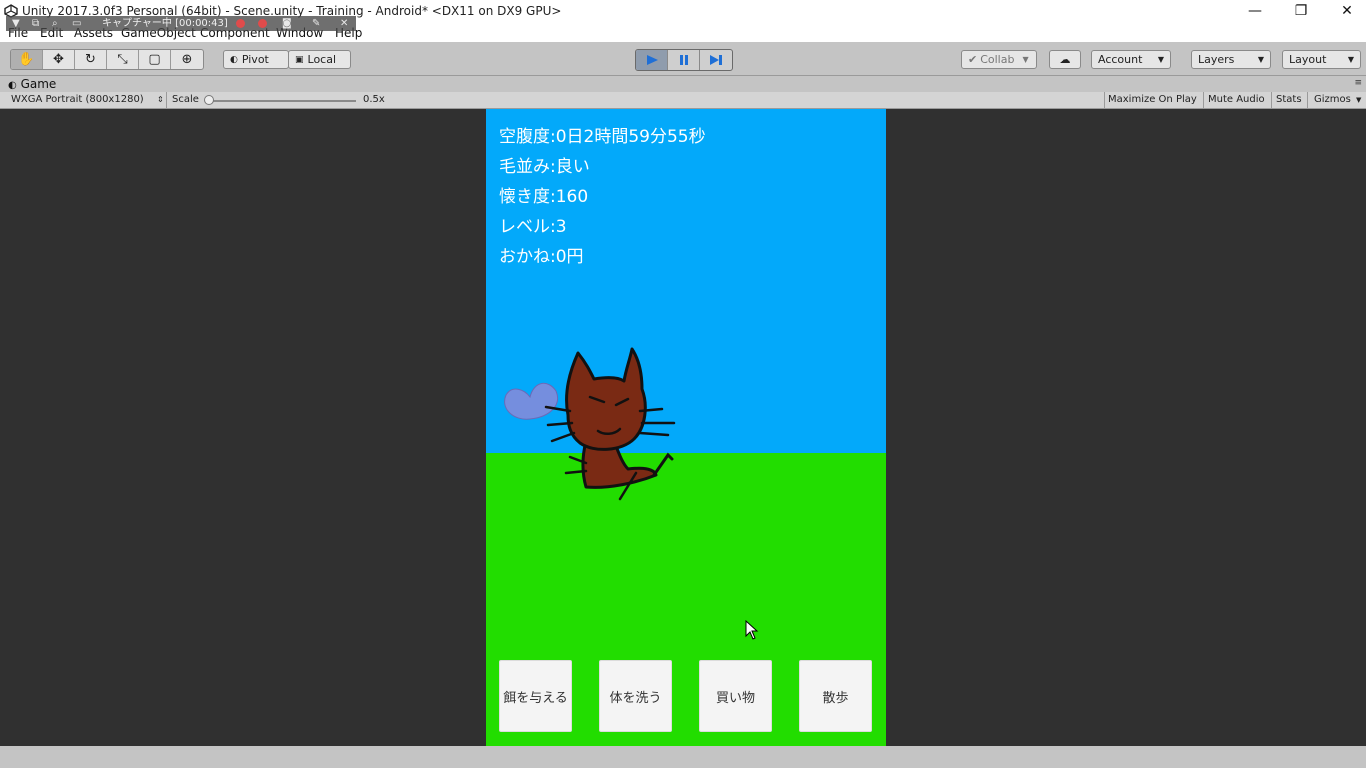  Describe the element at coordinates (531, 401) in the screenshot. I see `cat-wing` at that location.